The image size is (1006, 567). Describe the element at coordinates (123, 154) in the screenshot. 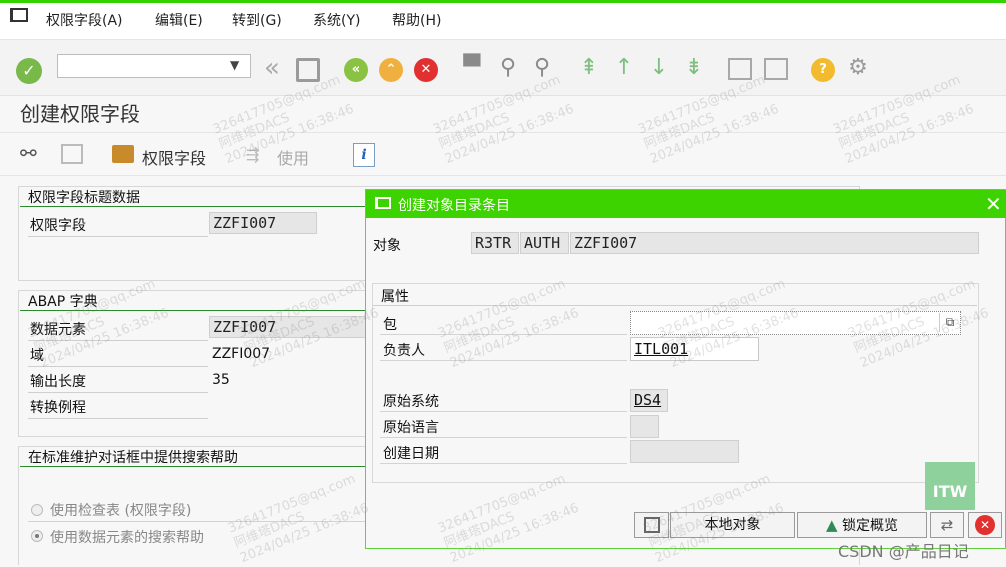

I see `auth-field-icon` at that location.